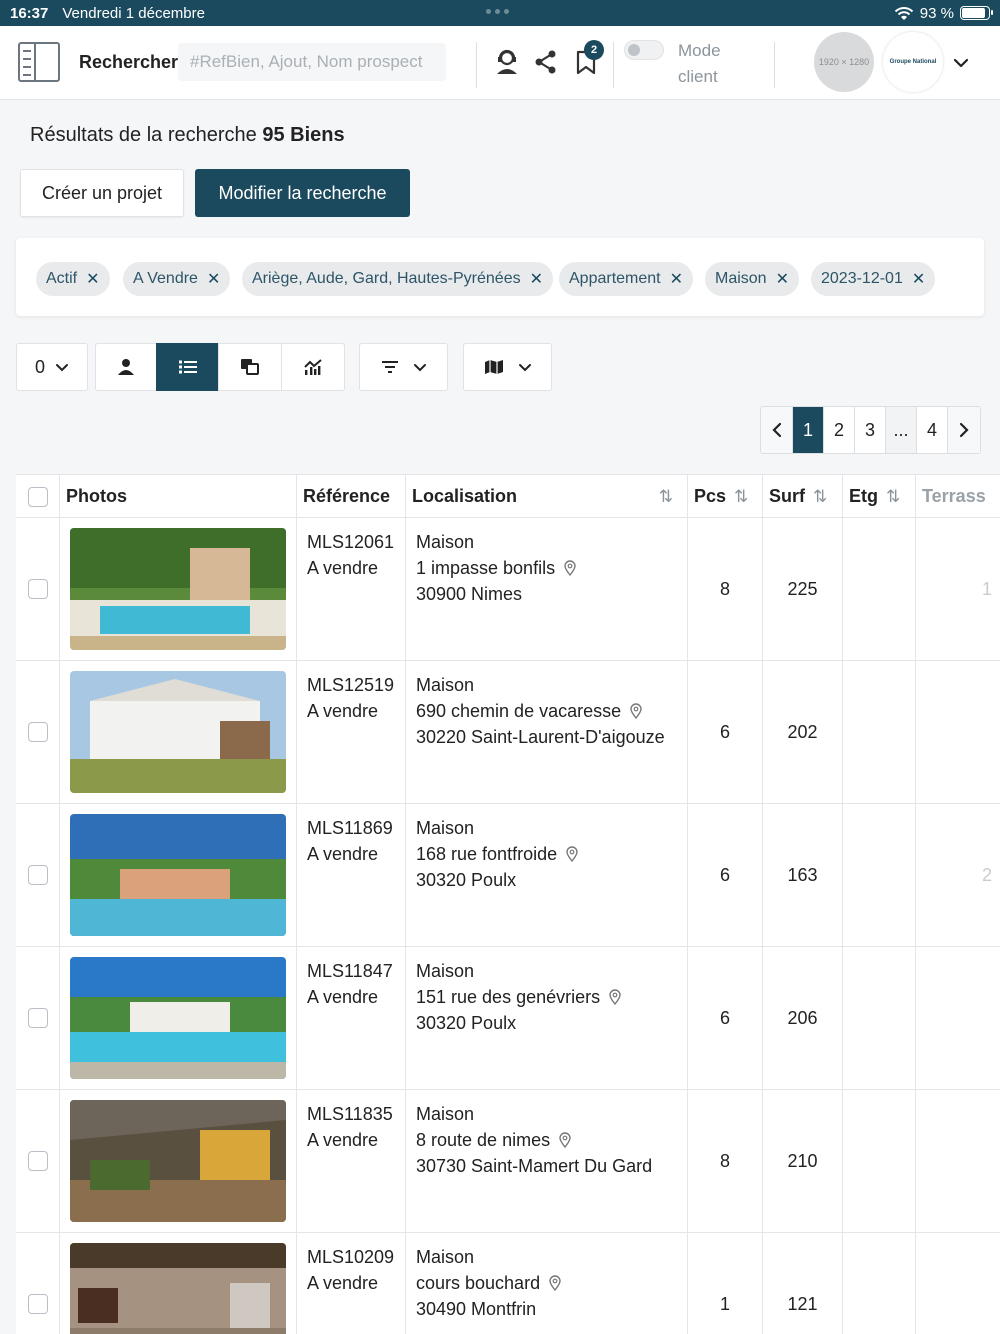 Image resolution: width=1000 pixels, height=1334 pixels. What do you see at coordinates (507, 62) in the screenshot?
I see `contact-support-icon` at bounding box center [507, 62].